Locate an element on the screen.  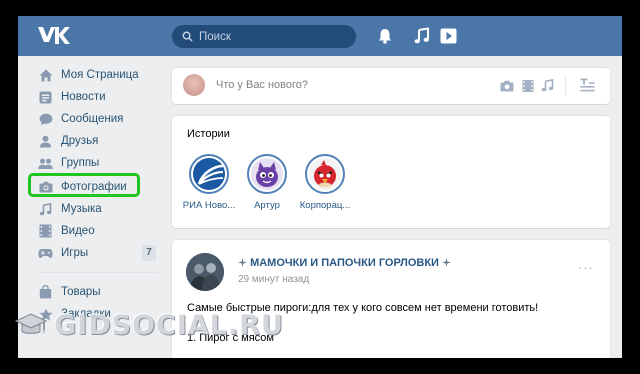
red-bird-avatar is located at coordinates (325, 174).